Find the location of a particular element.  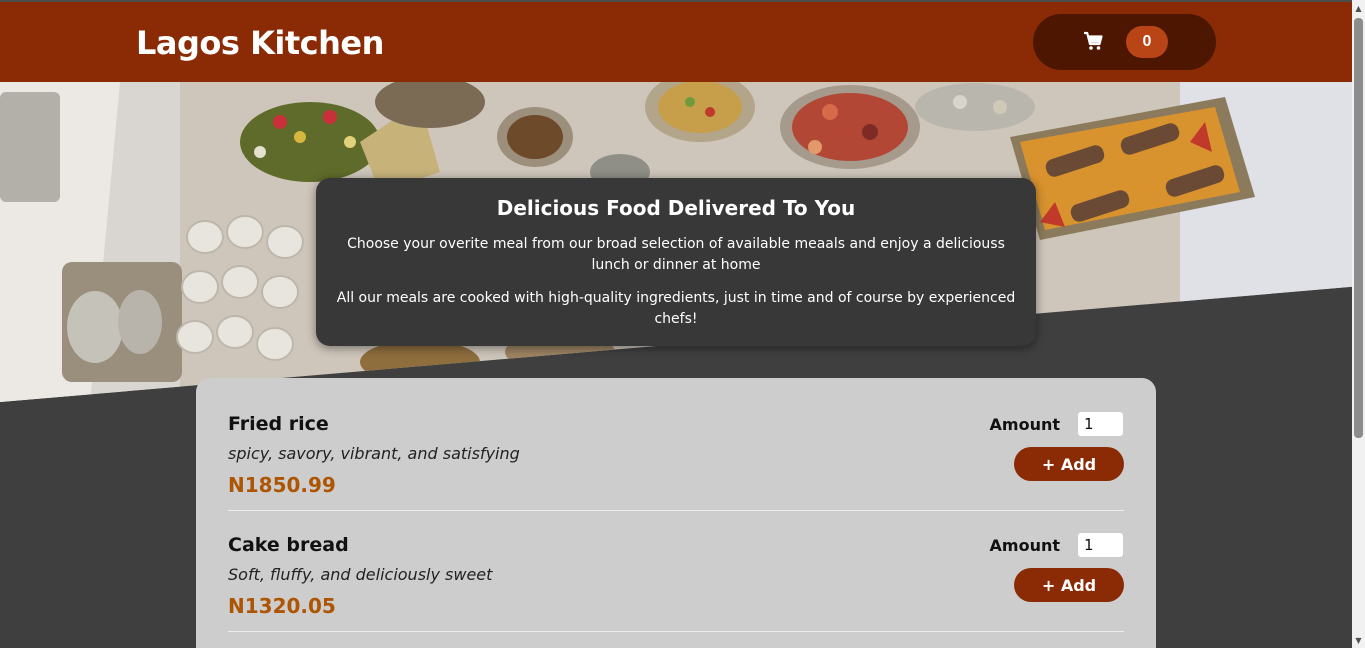

cart-button: 0 is located at coordinates (1124, 42).